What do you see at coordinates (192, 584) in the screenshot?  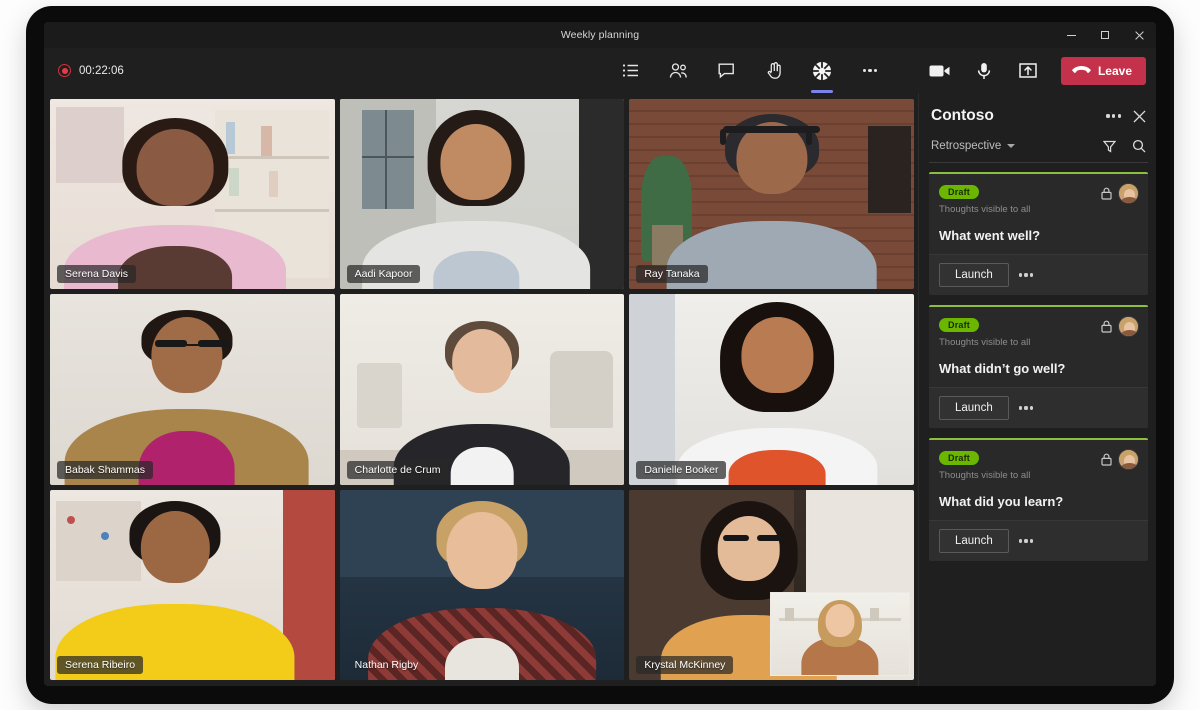 I see `video-tile: Serena Ribeiro` at bounding box center [192, 584].